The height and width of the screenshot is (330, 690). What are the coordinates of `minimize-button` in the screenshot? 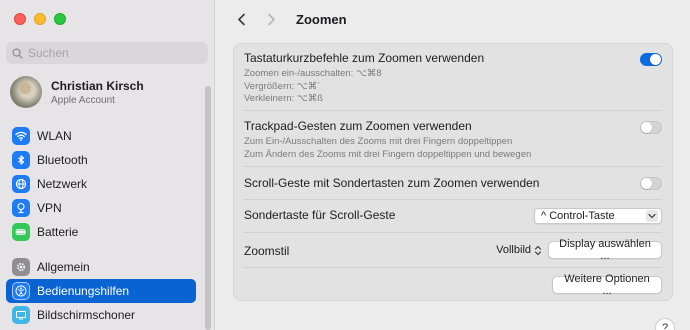 It's located at (40, 19).